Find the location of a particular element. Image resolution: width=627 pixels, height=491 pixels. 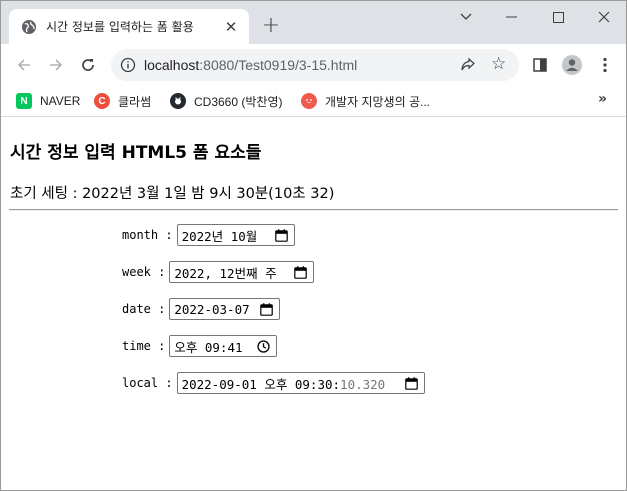

time-label: time : is located at coordinates (144, 346).